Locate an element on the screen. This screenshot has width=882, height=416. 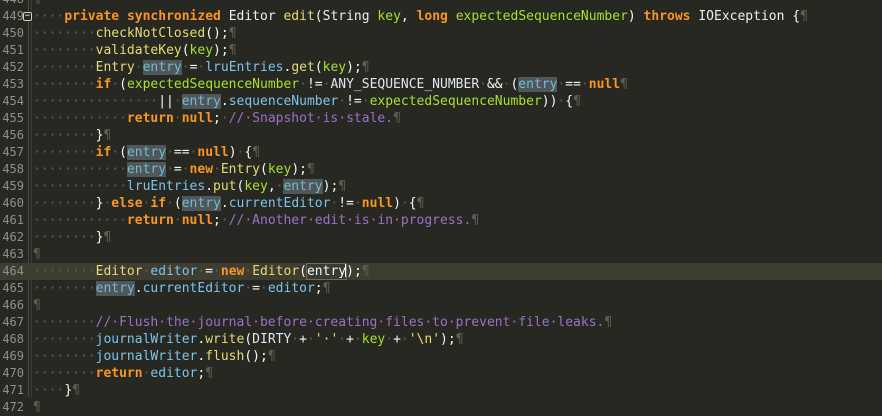
code-token: if is located at coordinates (103, 152).